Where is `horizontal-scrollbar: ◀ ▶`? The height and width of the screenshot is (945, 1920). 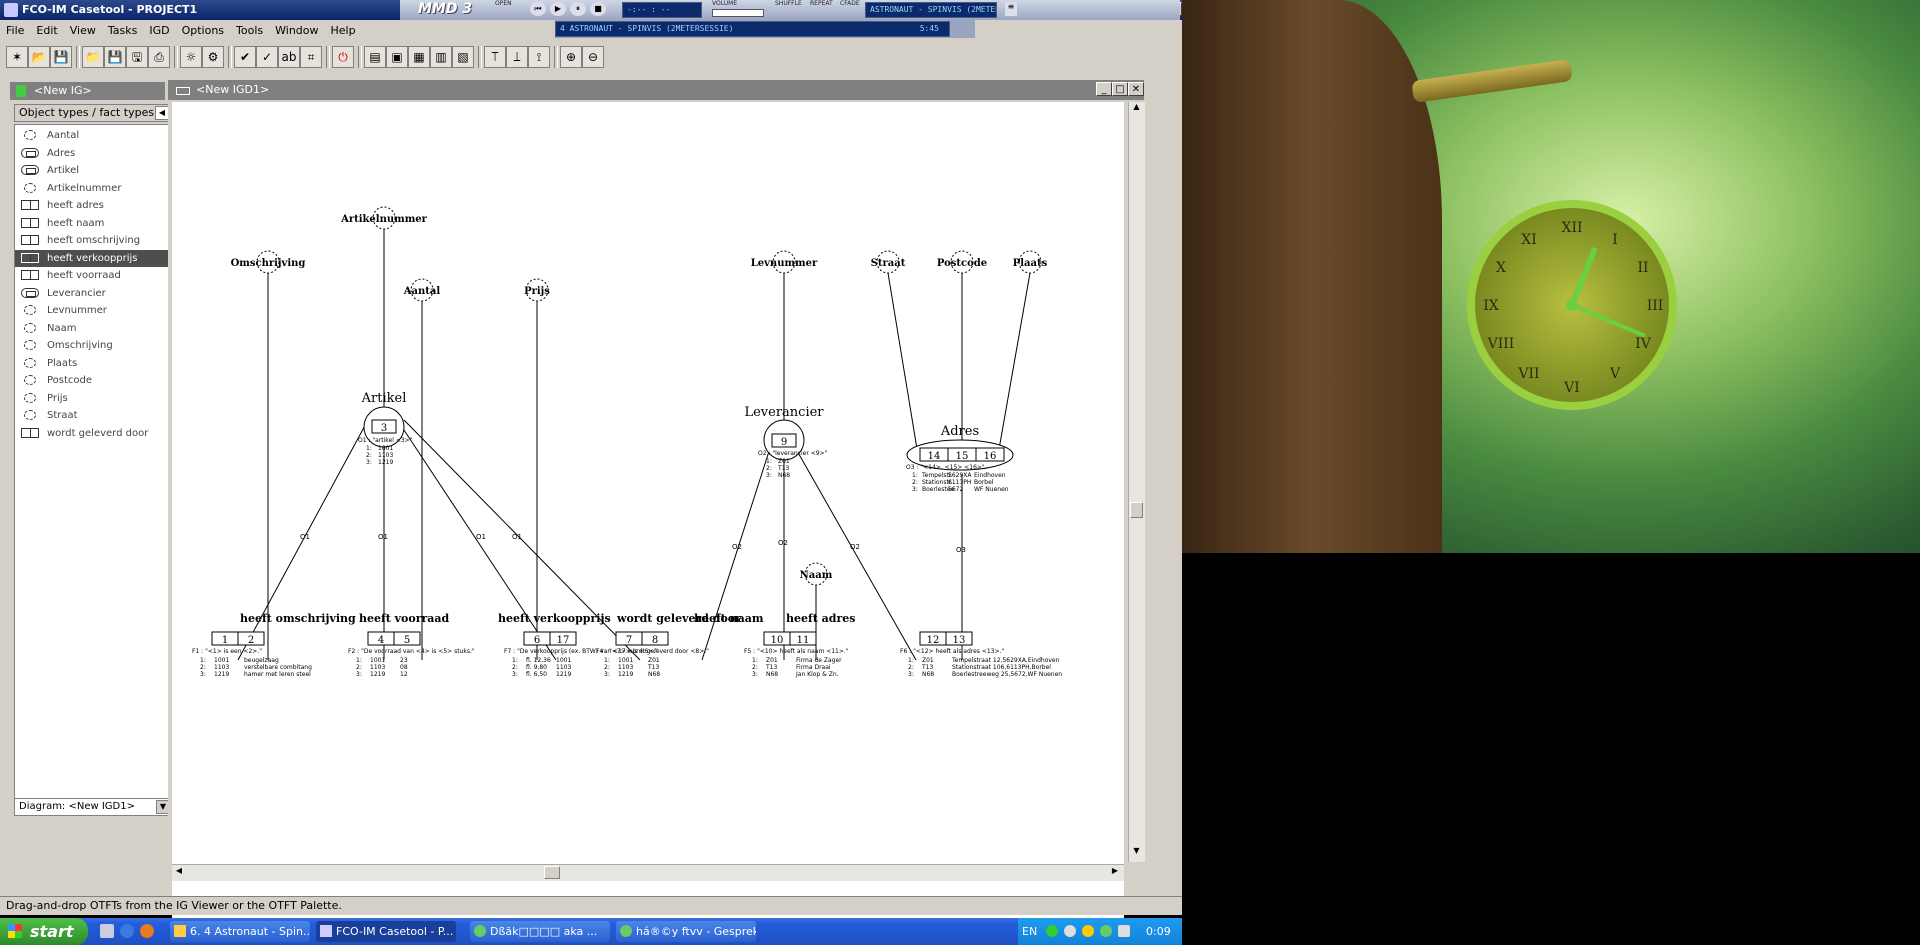 horizontal-scrollbar: ◀ ▶ is located at coordinates (648, 872).